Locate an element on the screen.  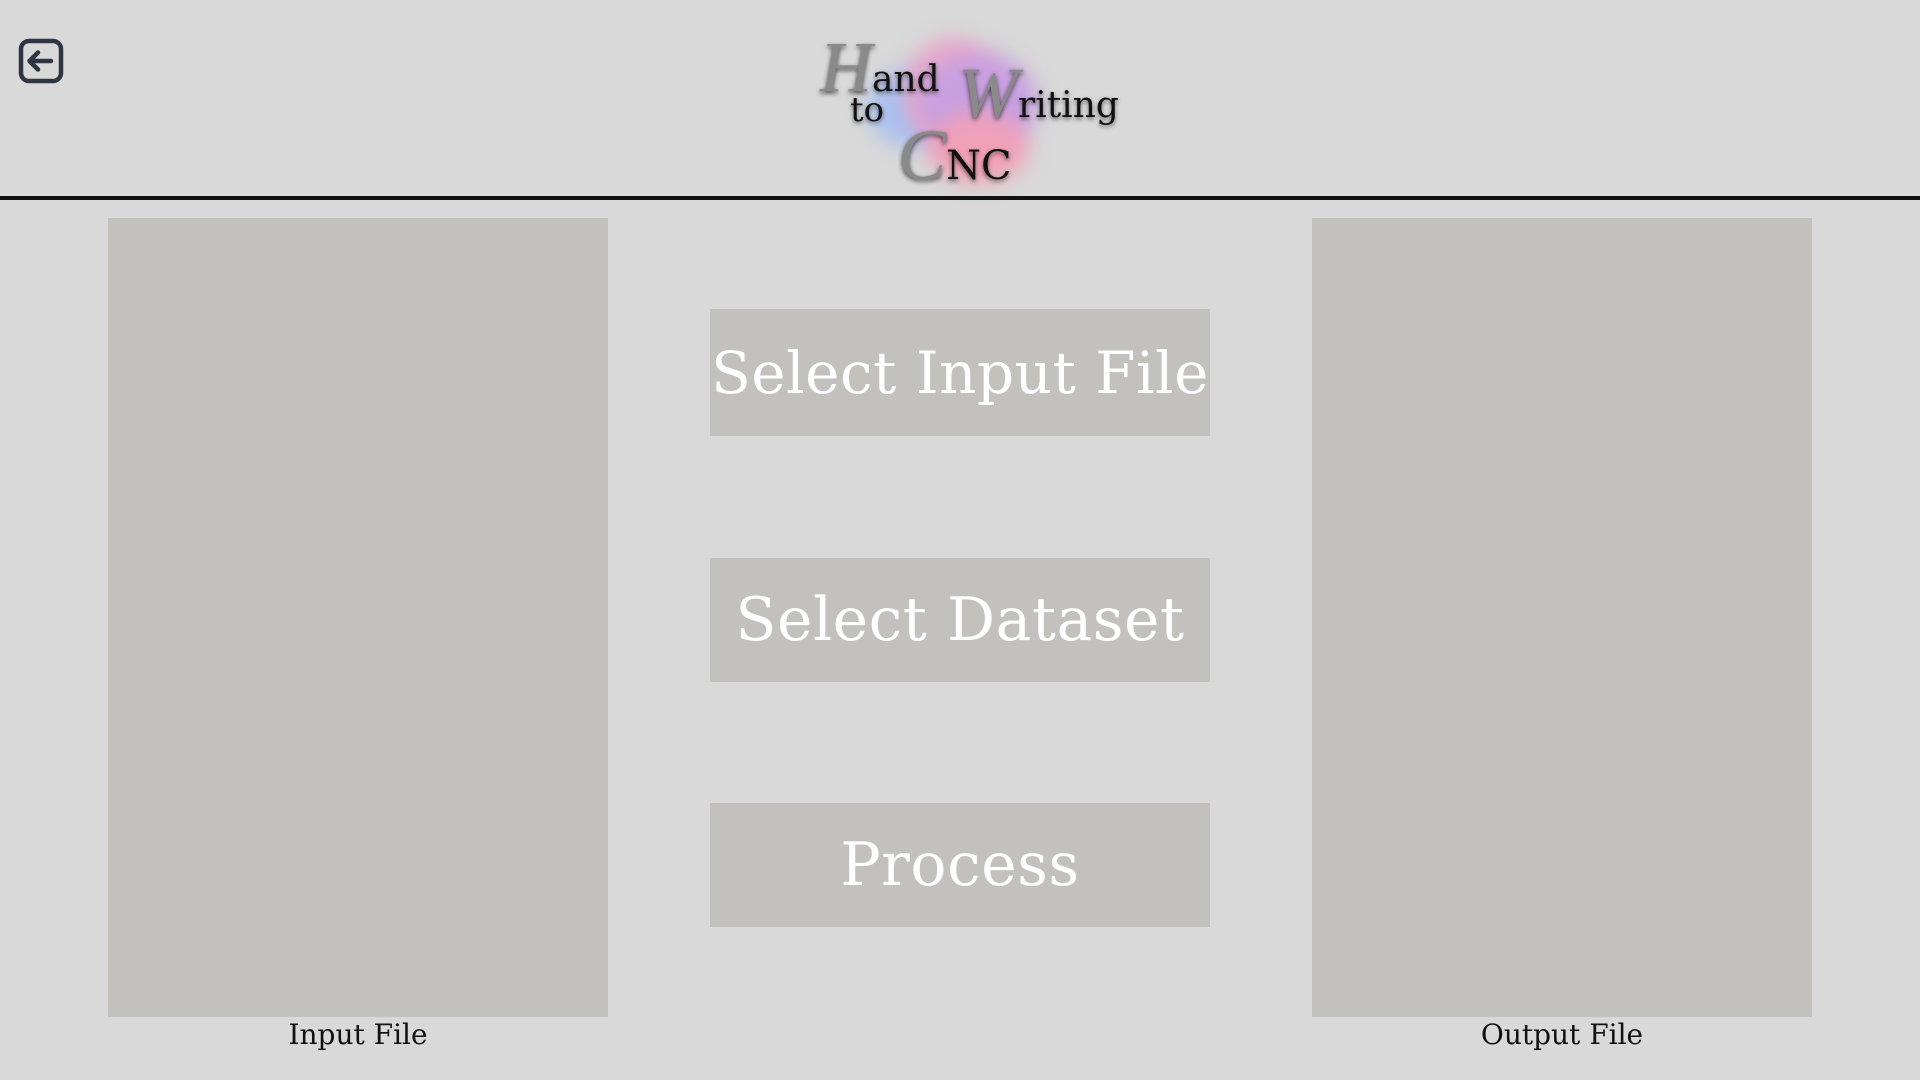
back-arrow-icon is located at coordinates (41, 61).